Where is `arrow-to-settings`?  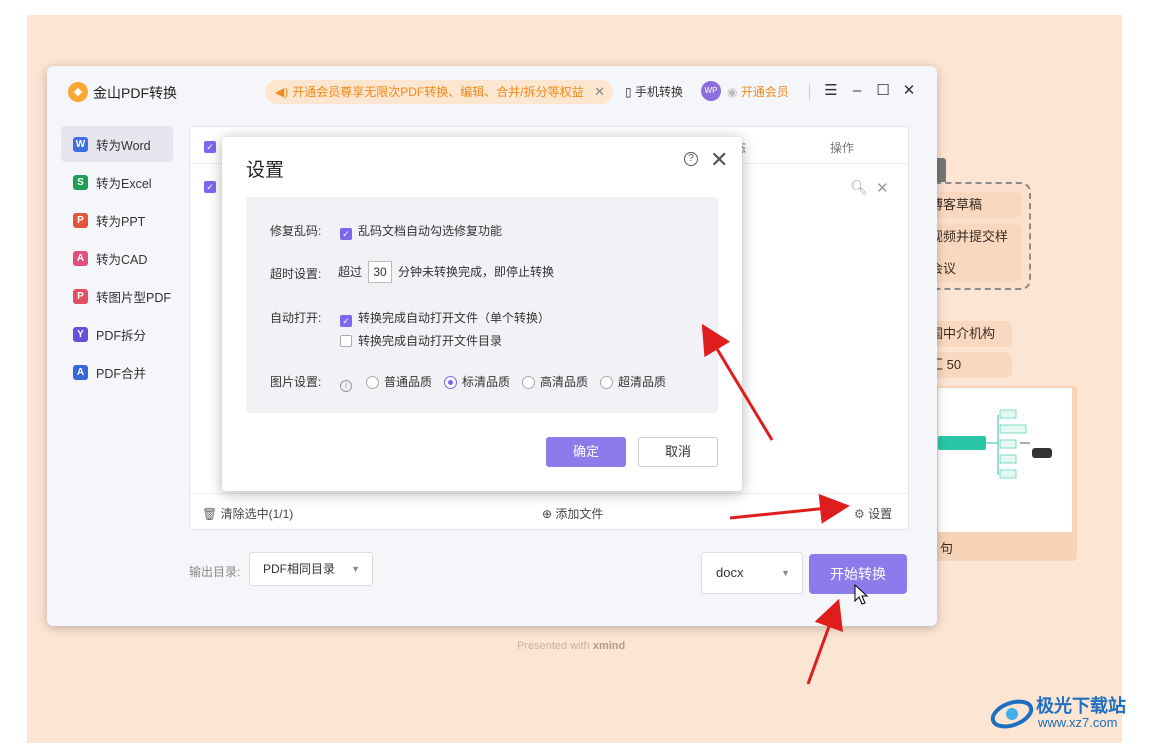 arrow-to-settings is located at coordinates (789, 508).